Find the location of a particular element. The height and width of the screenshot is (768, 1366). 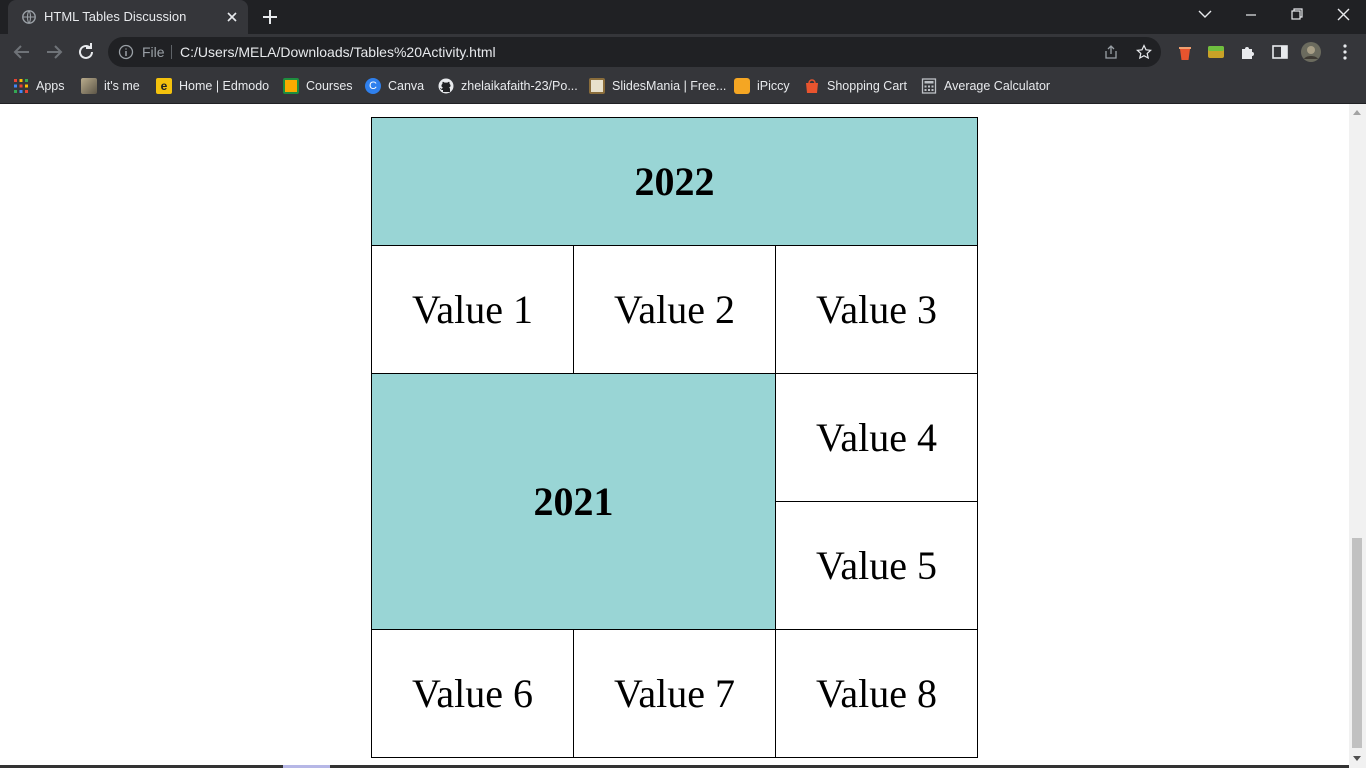

classroom-icon is located at coordinates (291, 86).